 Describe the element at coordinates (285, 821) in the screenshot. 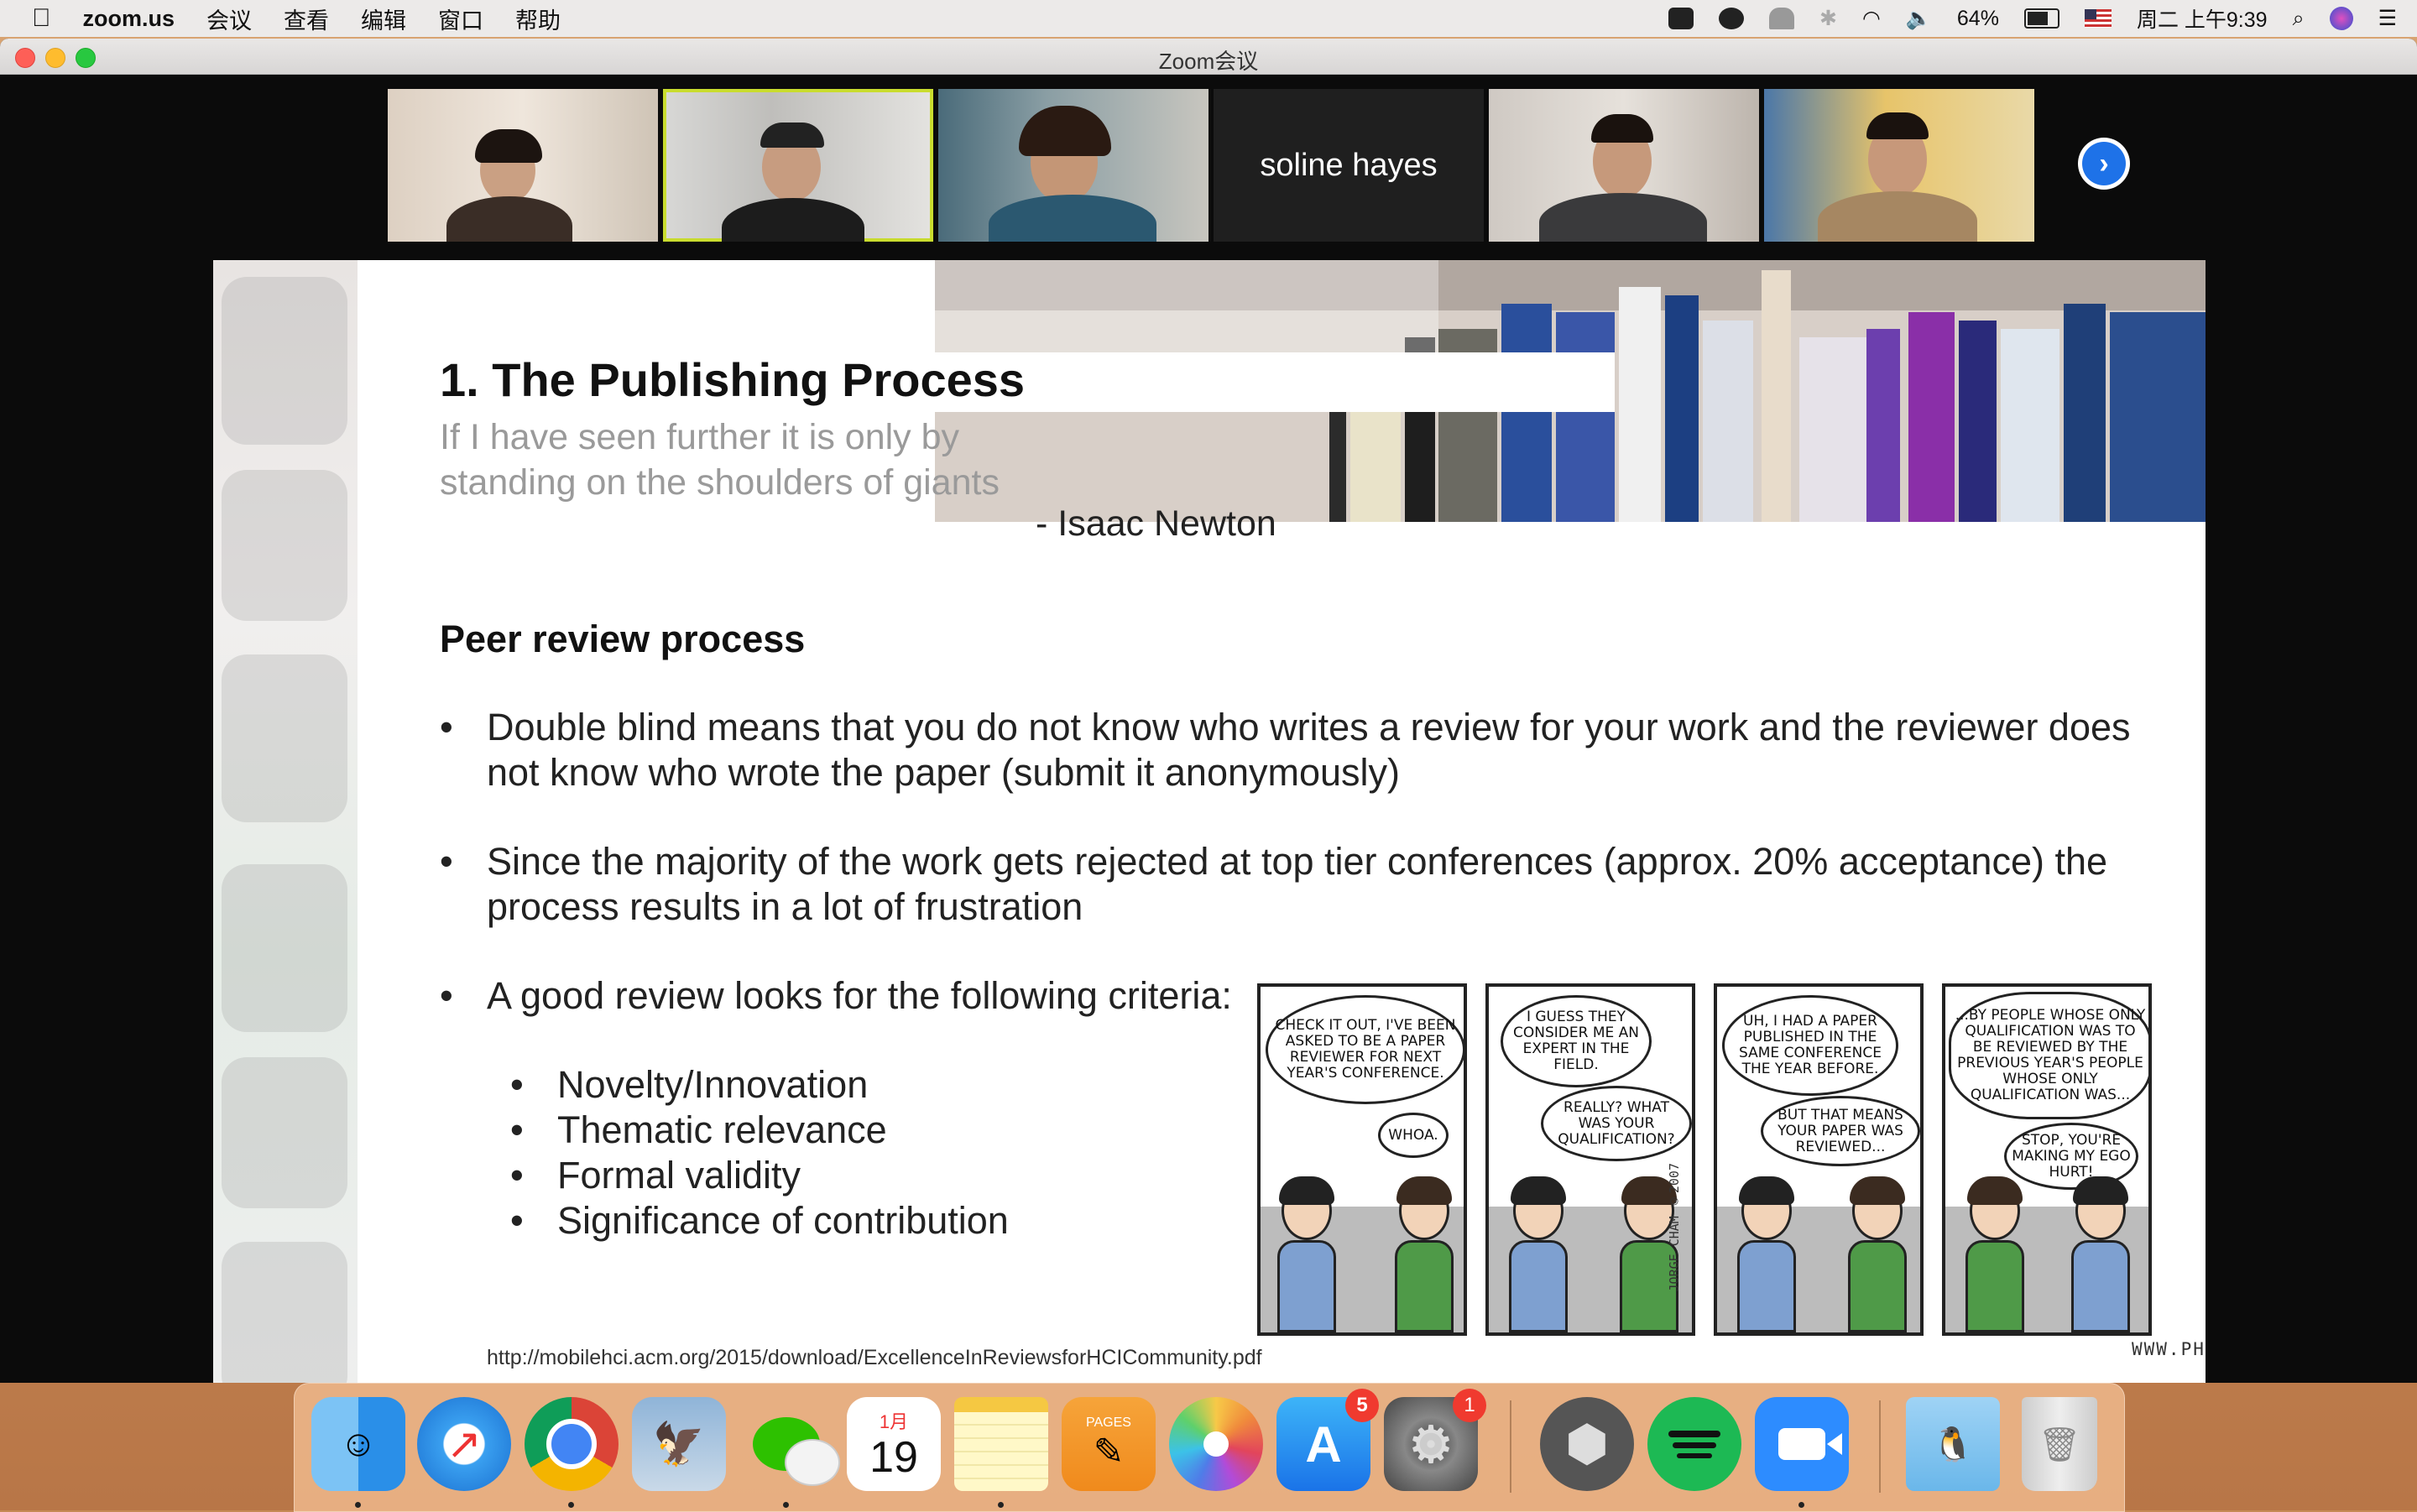

I see `slide-decorative-strip` at that location.